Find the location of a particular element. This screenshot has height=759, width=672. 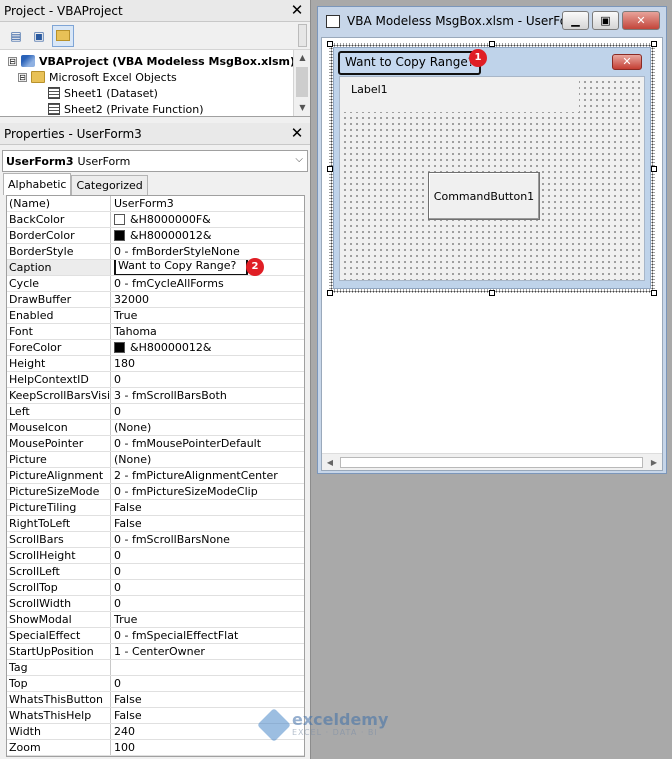

property-value: 0 - fmScrollBarsNone is located at coordinates (207, 539).